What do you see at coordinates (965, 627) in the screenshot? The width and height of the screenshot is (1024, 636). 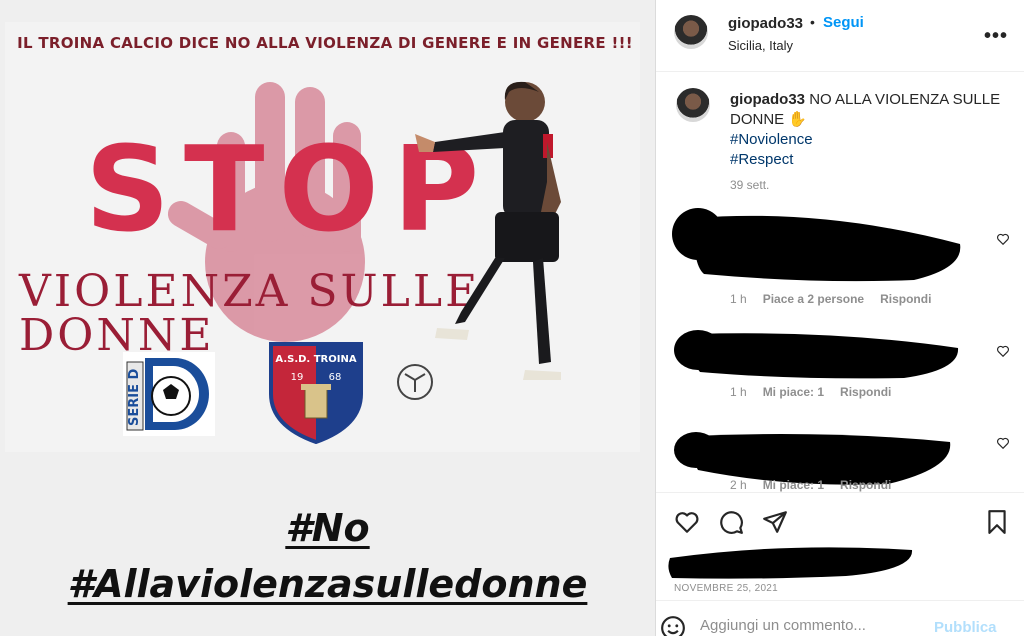 I see `publish-button: Pubblica` at bounding box center [965, 627].